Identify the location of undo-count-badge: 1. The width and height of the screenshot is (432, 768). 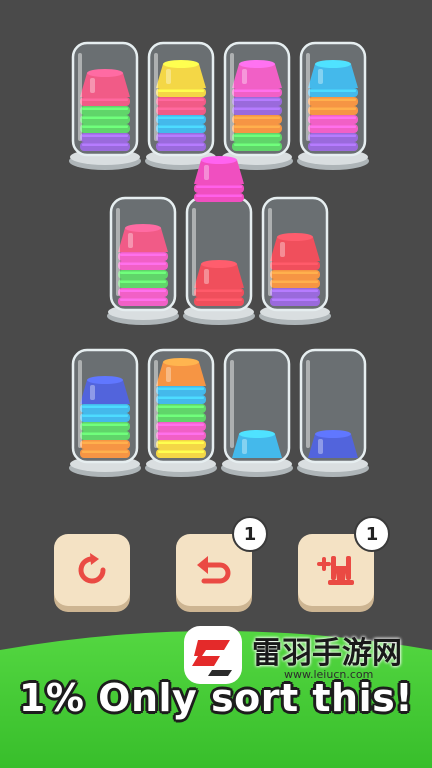
(250, 534).